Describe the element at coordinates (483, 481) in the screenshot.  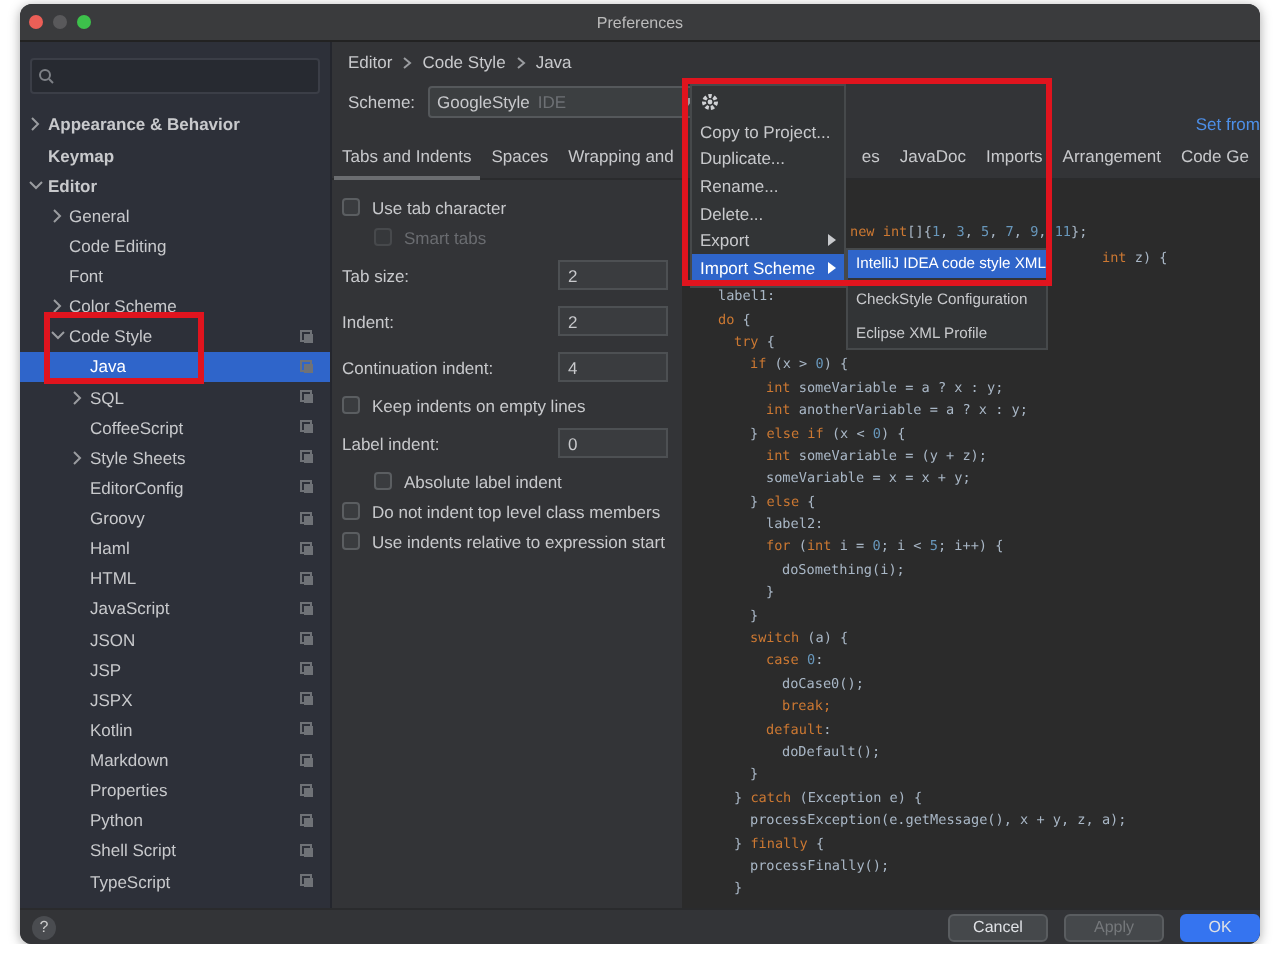
I see `option-label: Absolute label indent` at that location.